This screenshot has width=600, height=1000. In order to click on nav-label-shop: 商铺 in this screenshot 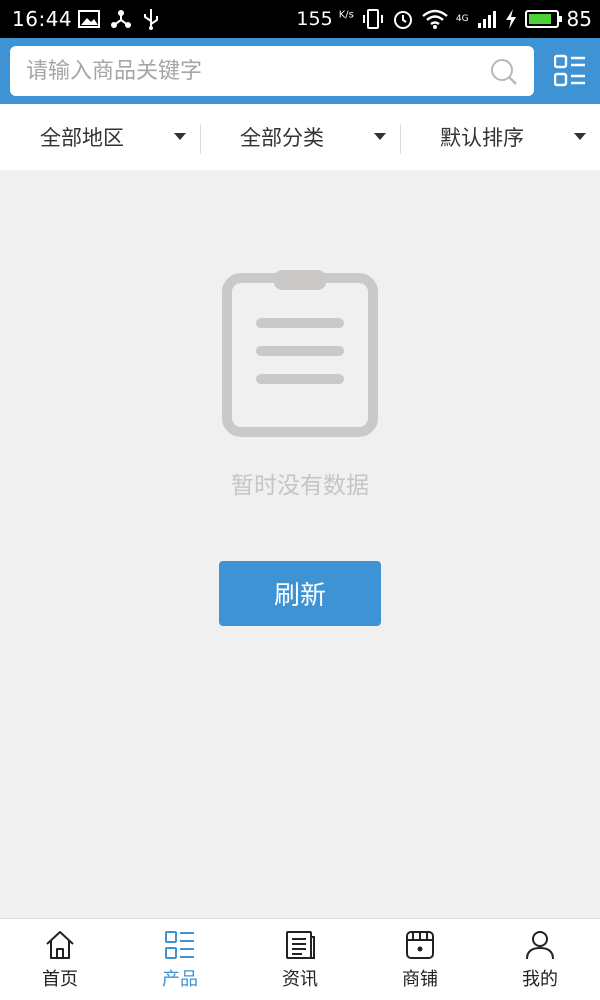, I will do `click(420, 979)`.